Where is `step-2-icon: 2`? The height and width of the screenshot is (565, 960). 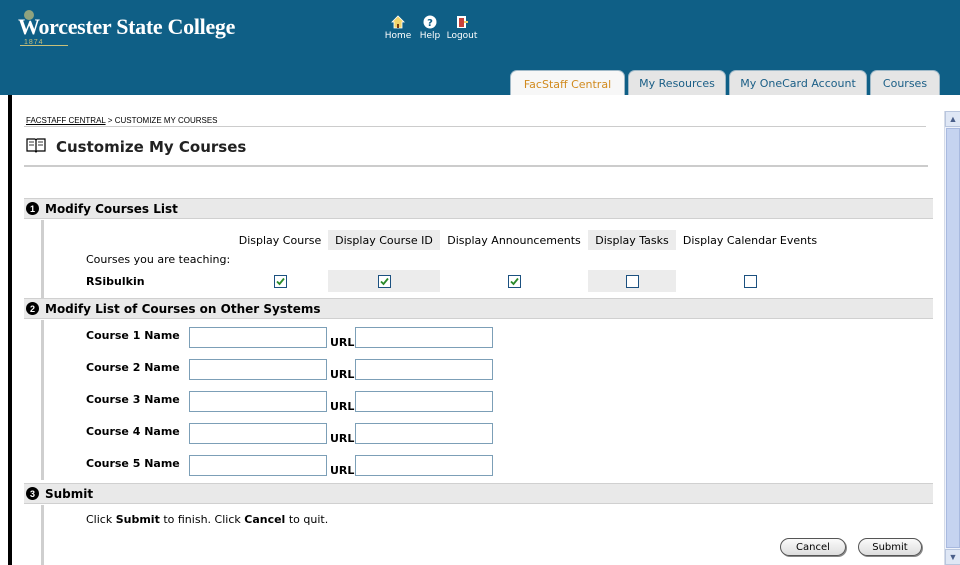
step-2-icon: 2 is located at coordinates (32, 308).